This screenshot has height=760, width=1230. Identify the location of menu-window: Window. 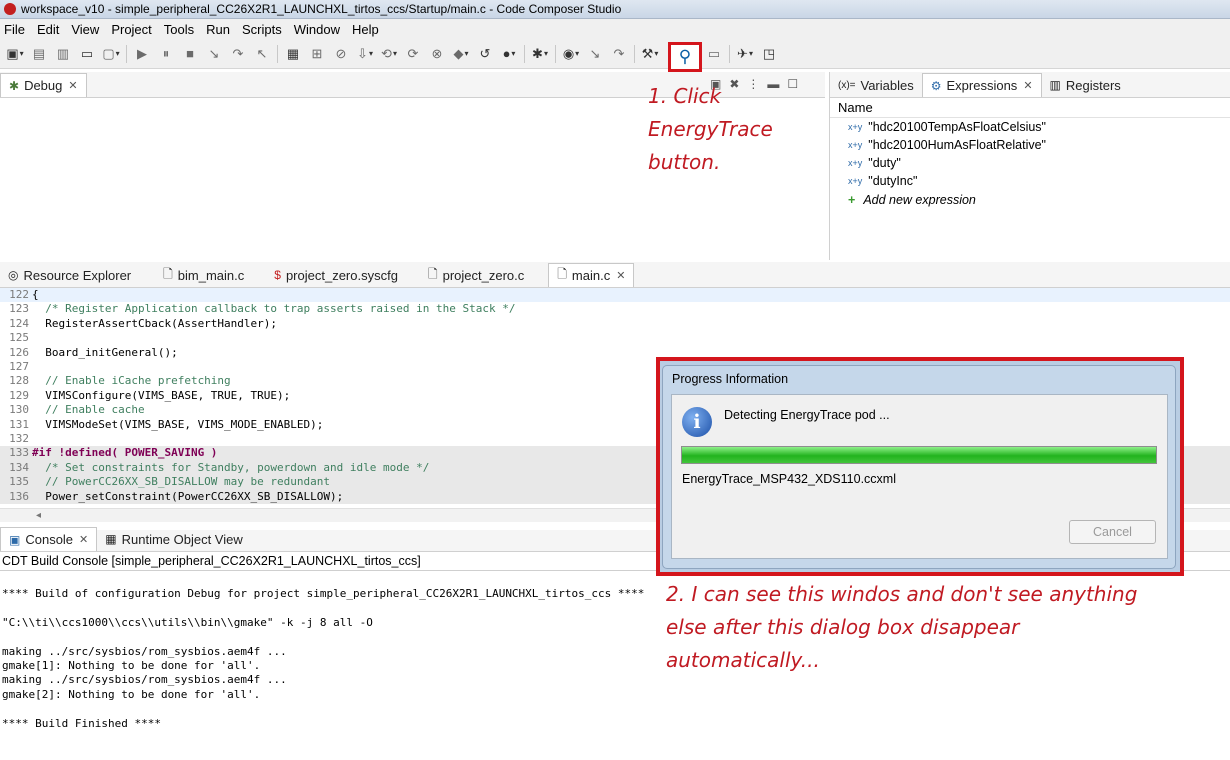
(319, 29).